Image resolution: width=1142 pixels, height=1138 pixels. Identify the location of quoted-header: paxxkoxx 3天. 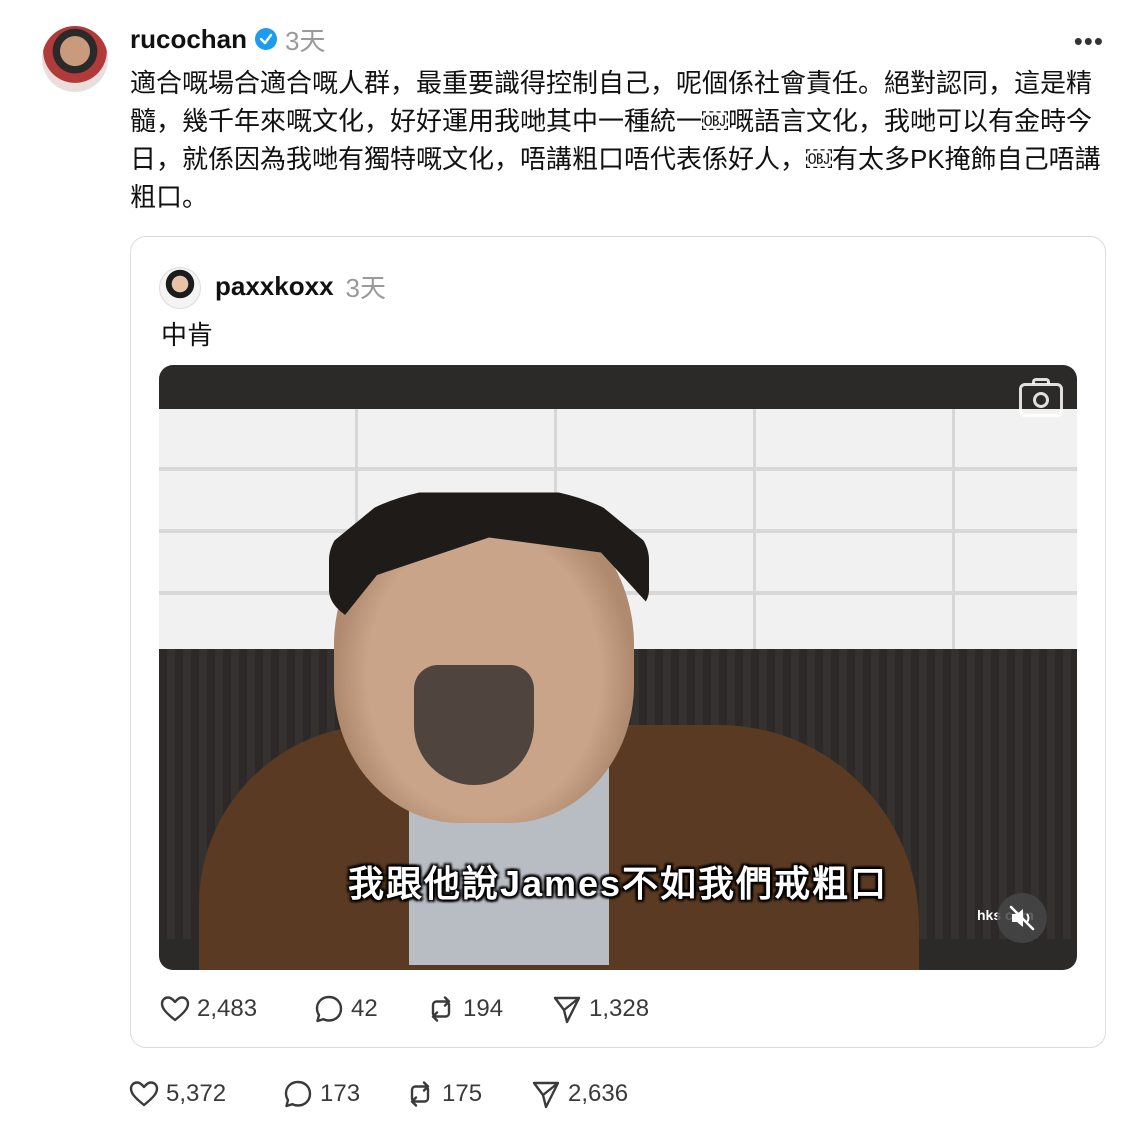
(300, 286).